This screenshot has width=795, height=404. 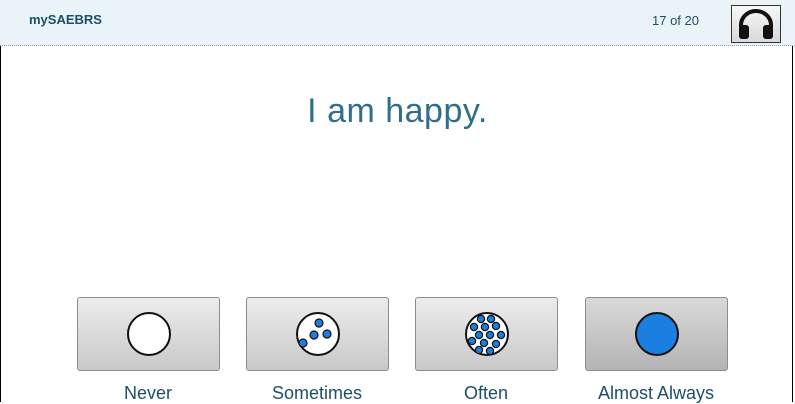 What do you see at coordinates (397, 111) in the screenshot?
I see `question-text: I am happy.` at bounding box center [397, 111].